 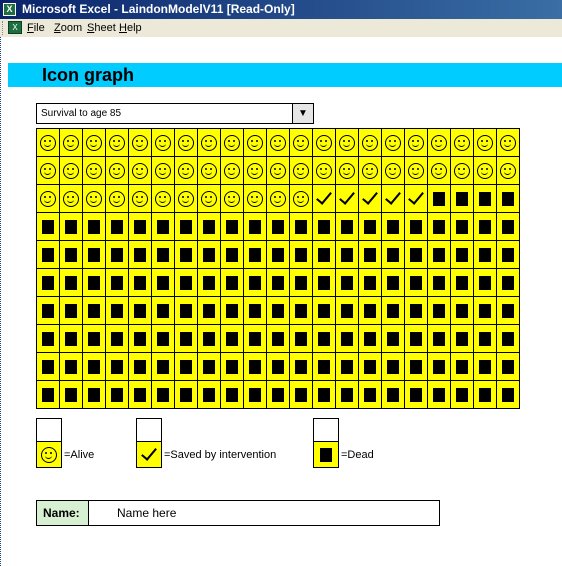 What do you see at coordinates (370, 199) in the screenshot?
I see `grid-cell-saved` at bounding box center [370, 199].